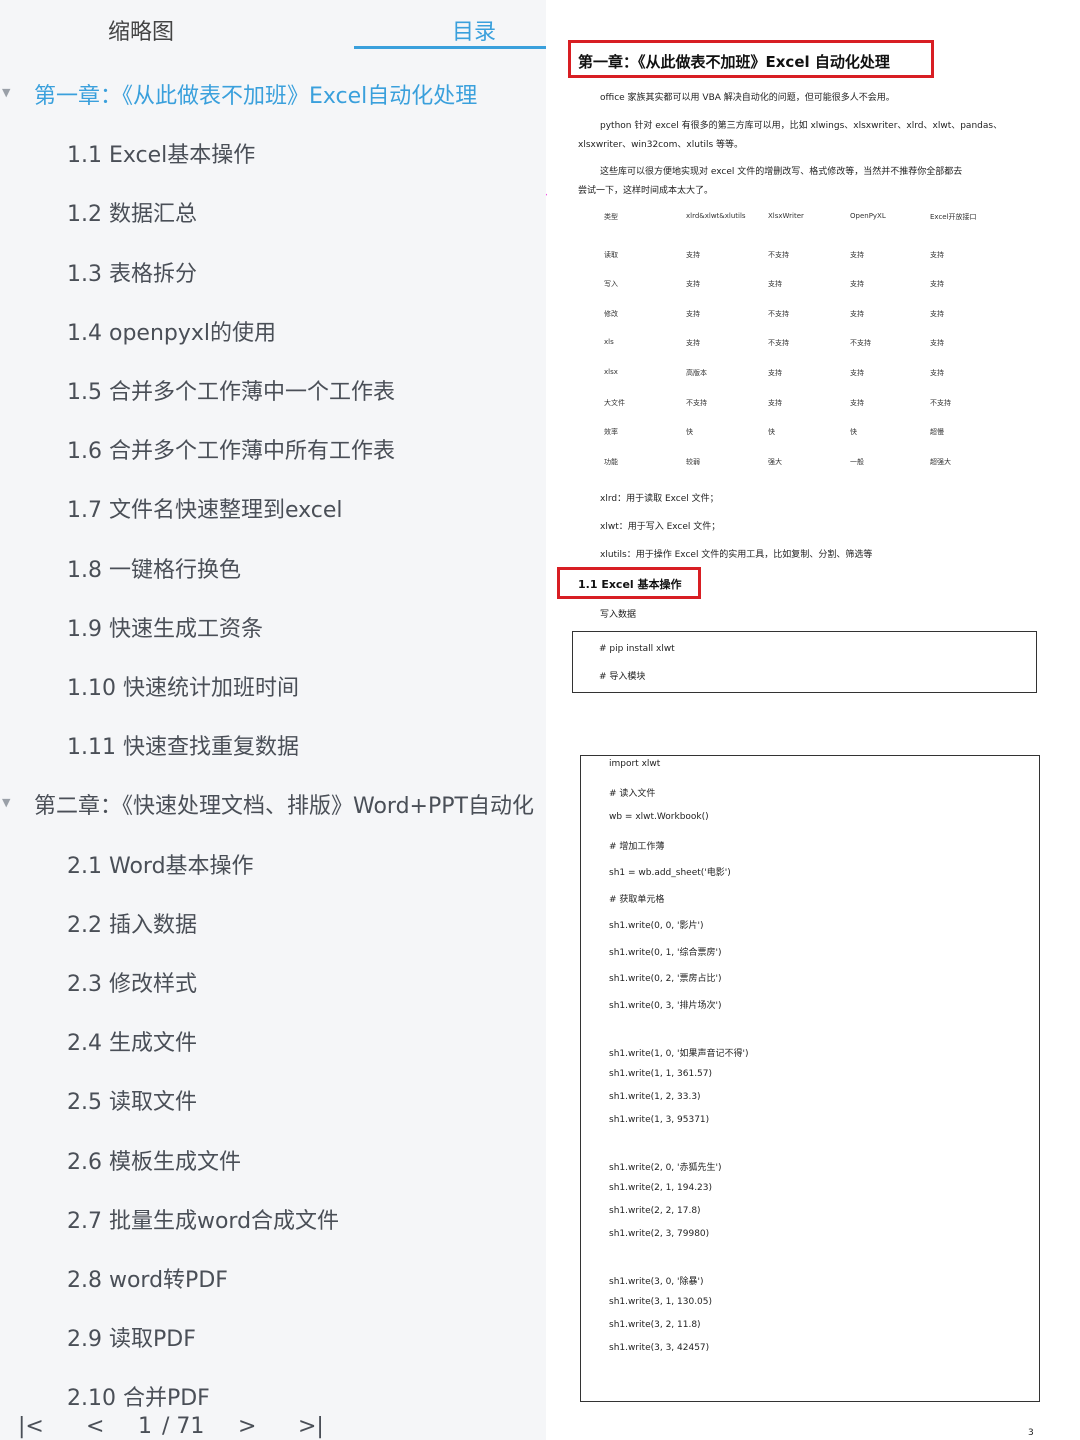 This screenshot has width=1080, height=1440. Describe the element at coordinates (132, 982) in the screenshot. I see `toc-section-item: 2.3 修改样式` at that location.